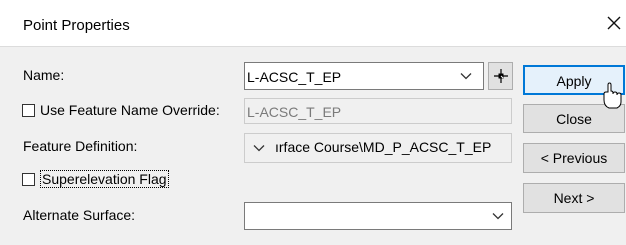 This screenshot has height=245, width=626. Describe the element at coordinates (79, 215) in the screenshot. I see `alternate-surface-label: Alternate Surface:` at that location.